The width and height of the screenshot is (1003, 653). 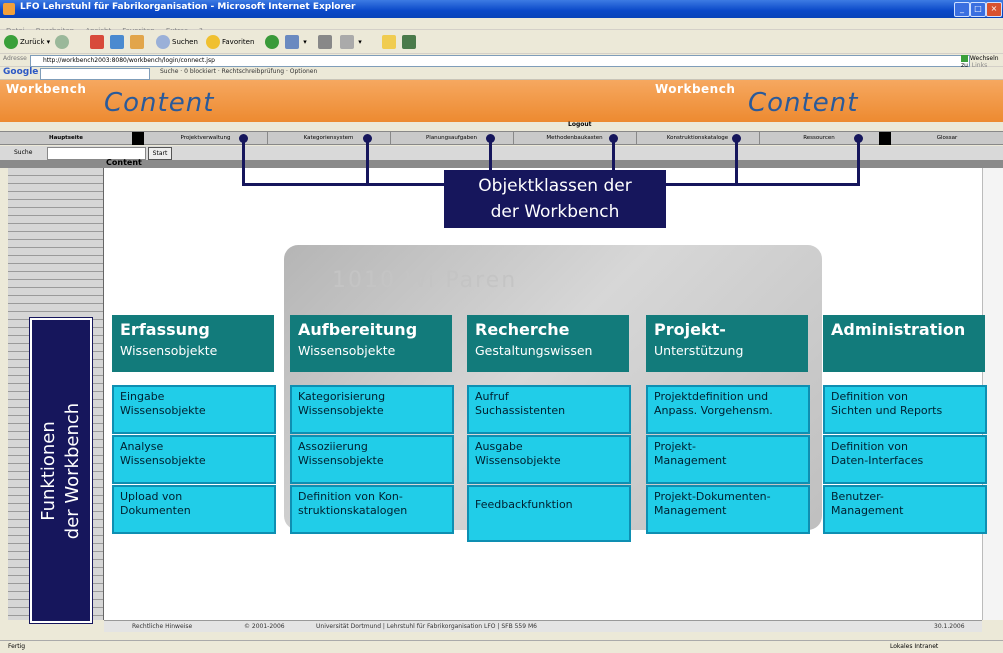 What do you see at coordinates (905, 509) in the screenshot?
I see `function-benutzermanagement: Benutzer- Management` at bounding box center [905, 509].